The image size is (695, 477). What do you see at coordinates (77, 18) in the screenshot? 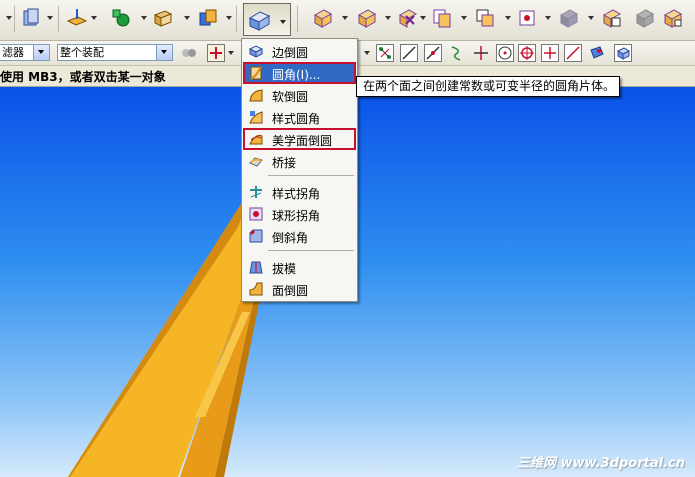
I see `datum-plane-icon` at bounding box center [77, 18].